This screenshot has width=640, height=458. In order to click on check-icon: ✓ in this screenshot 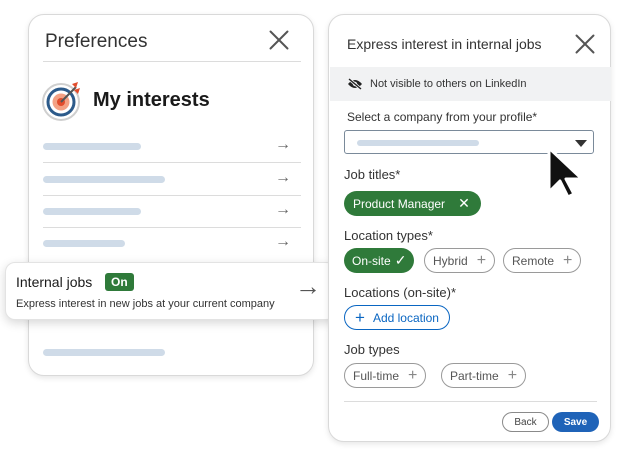, I will do `click(400, 260)`.